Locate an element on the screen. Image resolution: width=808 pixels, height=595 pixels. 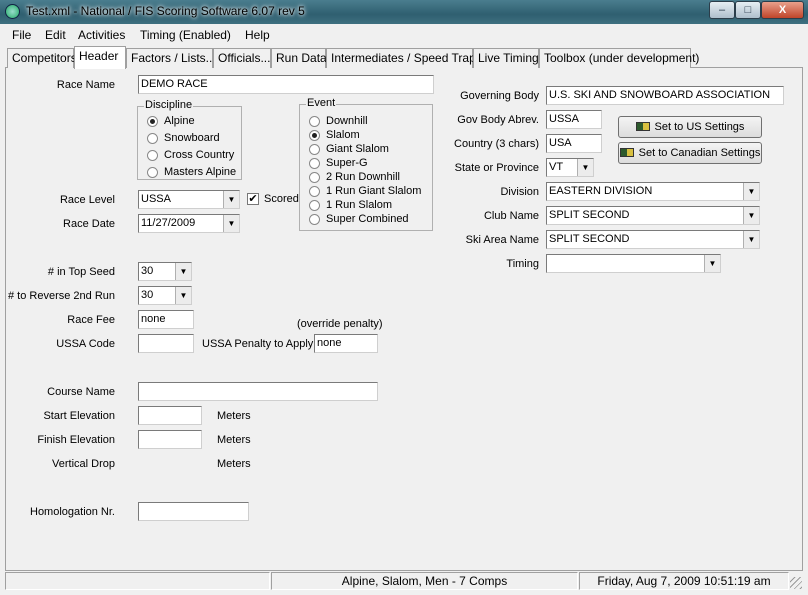
course-name-input is located at coordinates (258, 391).